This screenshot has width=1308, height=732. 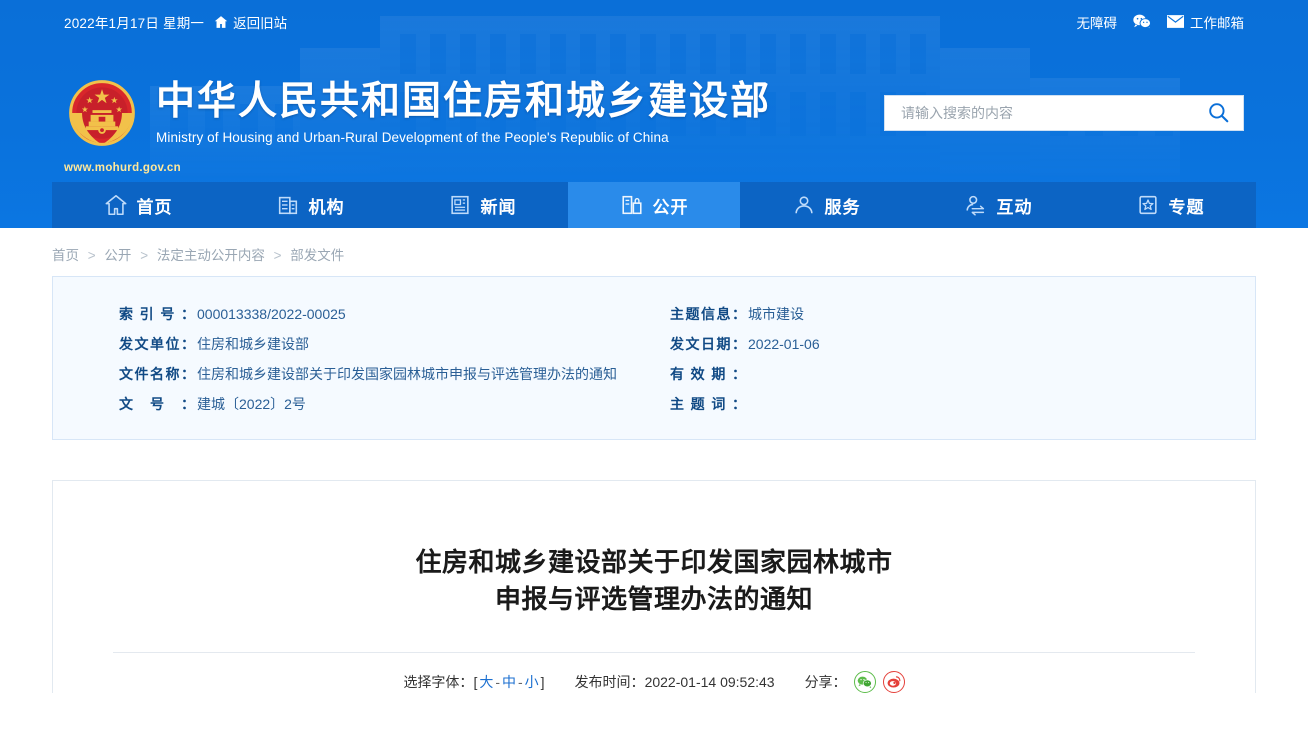 I want to click on site-title-cn: 中华人民共和国住房和城乡建设部, so click(x=464, y=102).